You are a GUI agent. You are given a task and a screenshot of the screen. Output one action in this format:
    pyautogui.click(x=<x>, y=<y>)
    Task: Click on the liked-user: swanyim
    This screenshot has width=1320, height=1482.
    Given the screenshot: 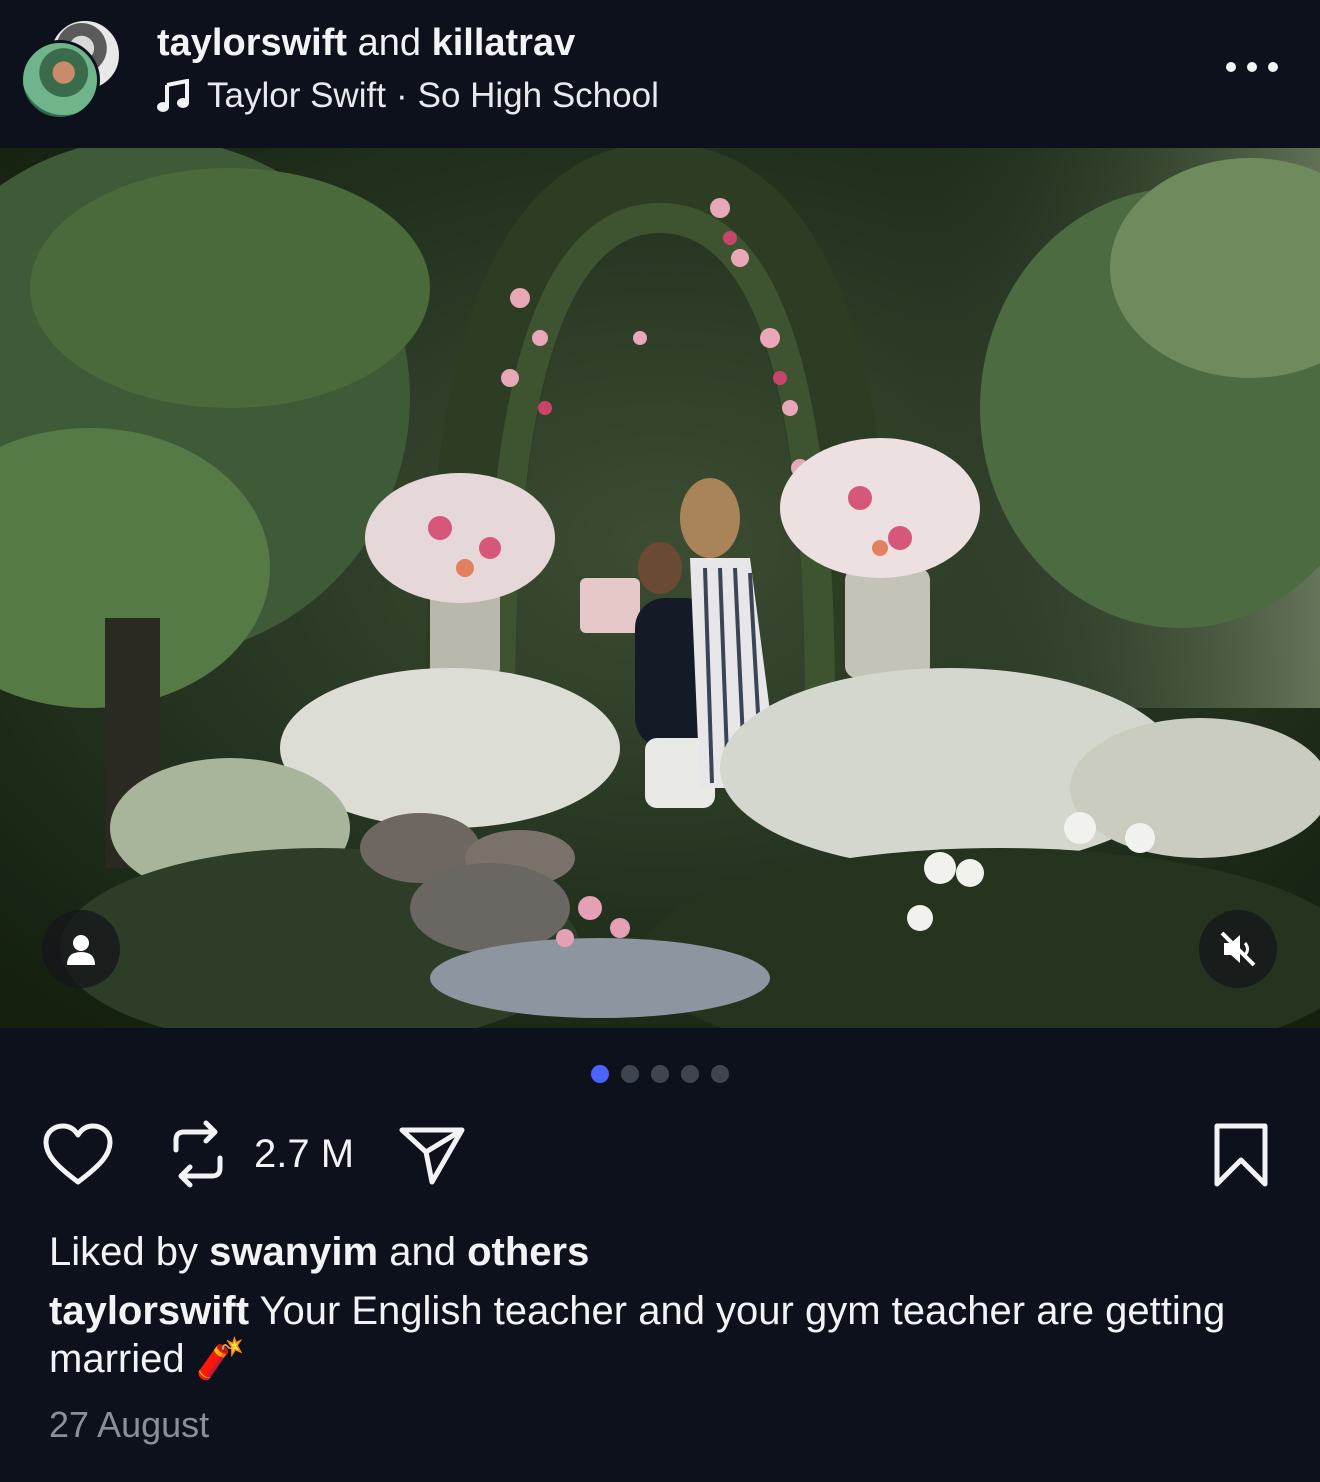 What is the action you would take?
    pyautogui.click(x=293, y=1252)
    